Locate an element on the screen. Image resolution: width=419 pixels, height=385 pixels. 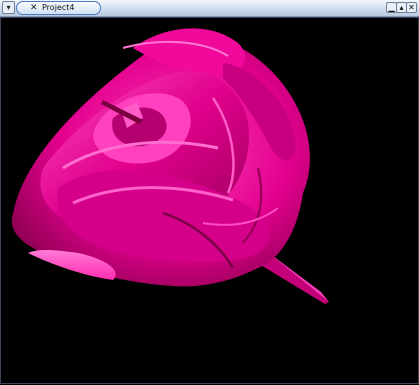
minimize-icon: ▁ is located at coordinates (391, 7).